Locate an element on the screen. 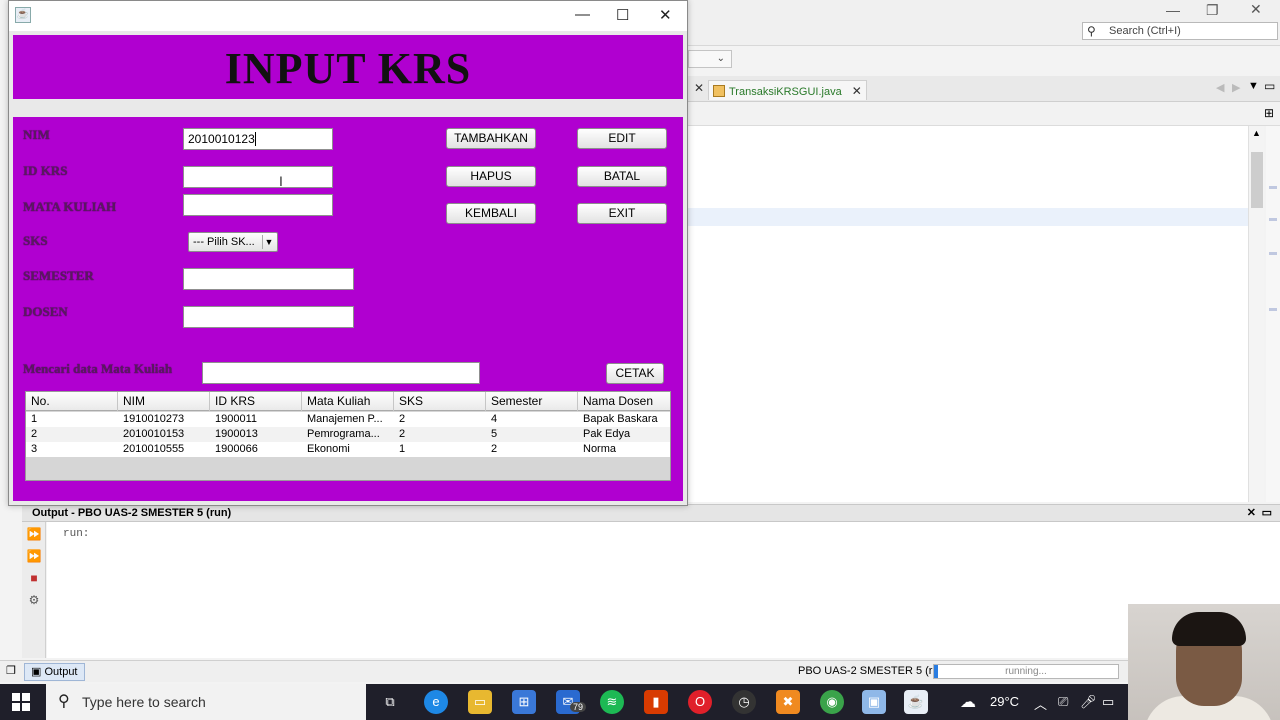 The height and width of the screenshot is (720, 1280). column-header: NIM is located at coordinates (164, 401).